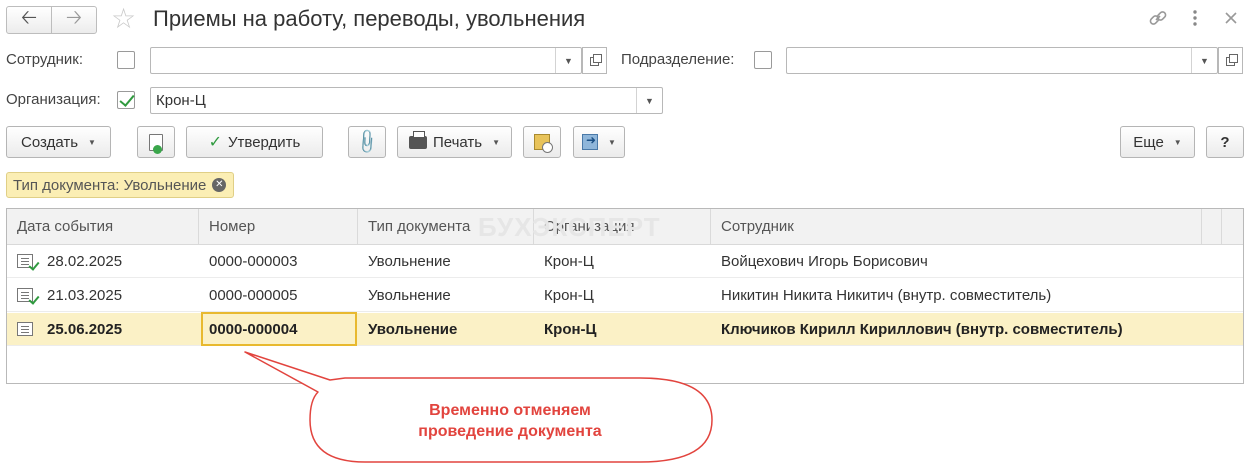 Image resolution: width=1255 pixels, height=466 pixels. I want to click on print-button: Печать ▼, so click(454, 142).